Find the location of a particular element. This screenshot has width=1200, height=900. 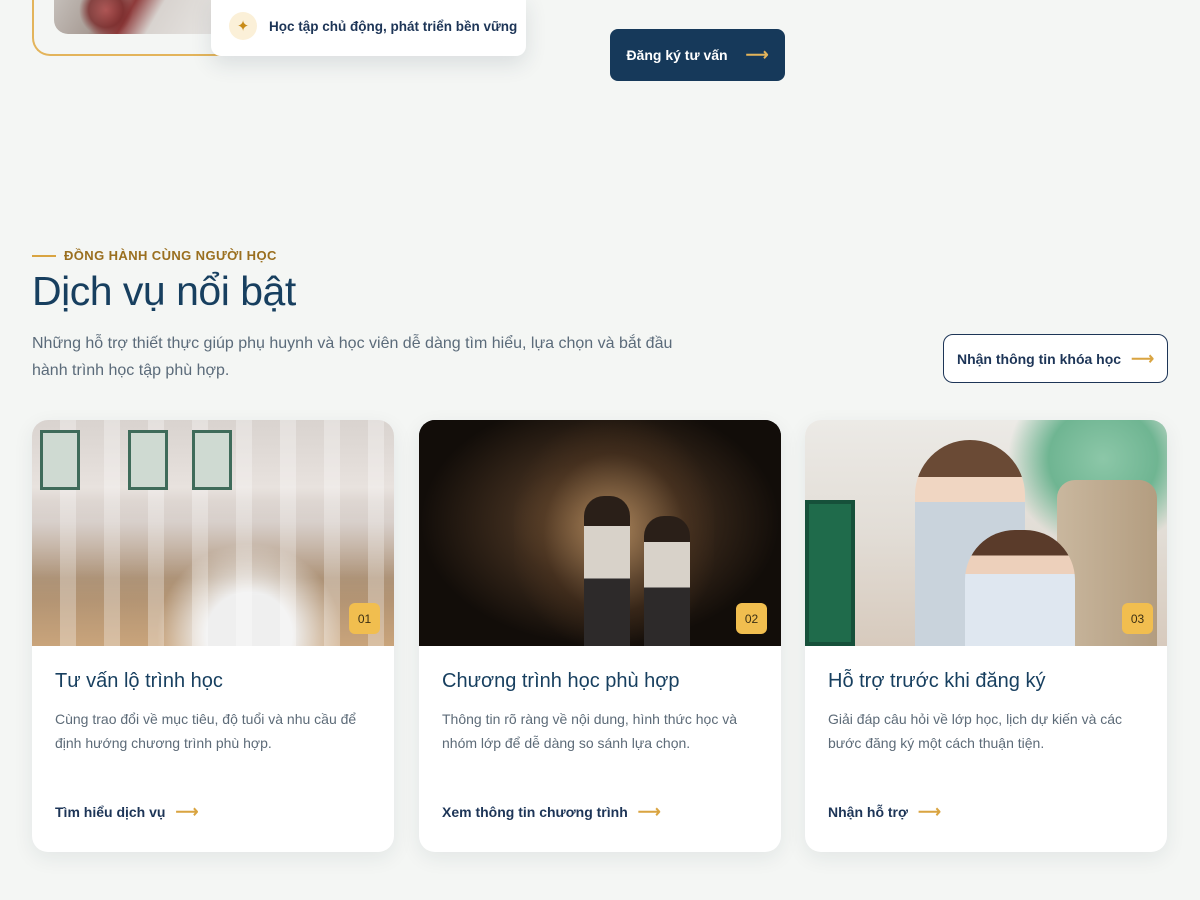

card-link-learn-service: Tìm hiểu dịch vụ ⟶ is located at coordinates (126, 812).